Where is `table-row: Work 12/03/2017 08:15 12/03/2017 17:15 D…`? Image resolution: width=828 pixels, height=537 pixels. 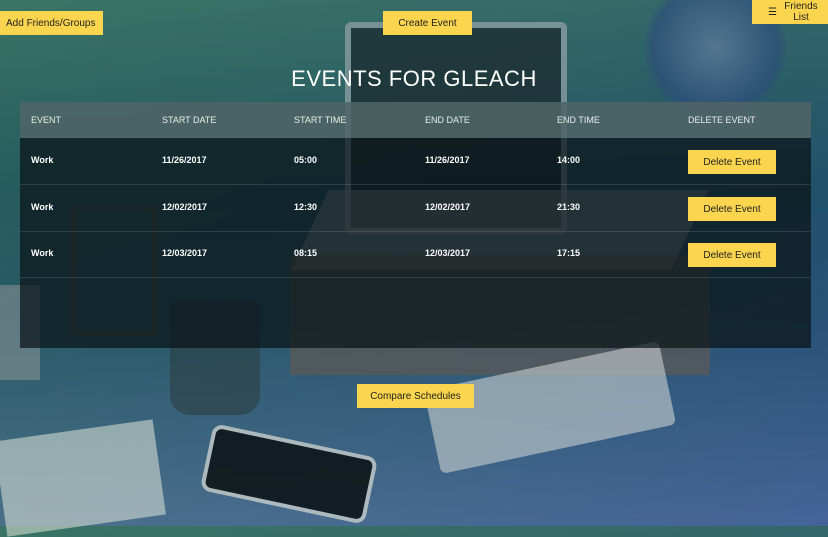 table-row: Work 12/03/2017 08:15 12/03/2017 17:15 D… is located at coordinates (415, 254).